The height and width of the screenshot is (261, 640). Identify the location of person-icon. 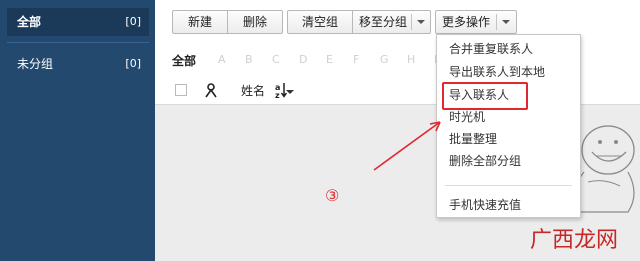
(211, 90).